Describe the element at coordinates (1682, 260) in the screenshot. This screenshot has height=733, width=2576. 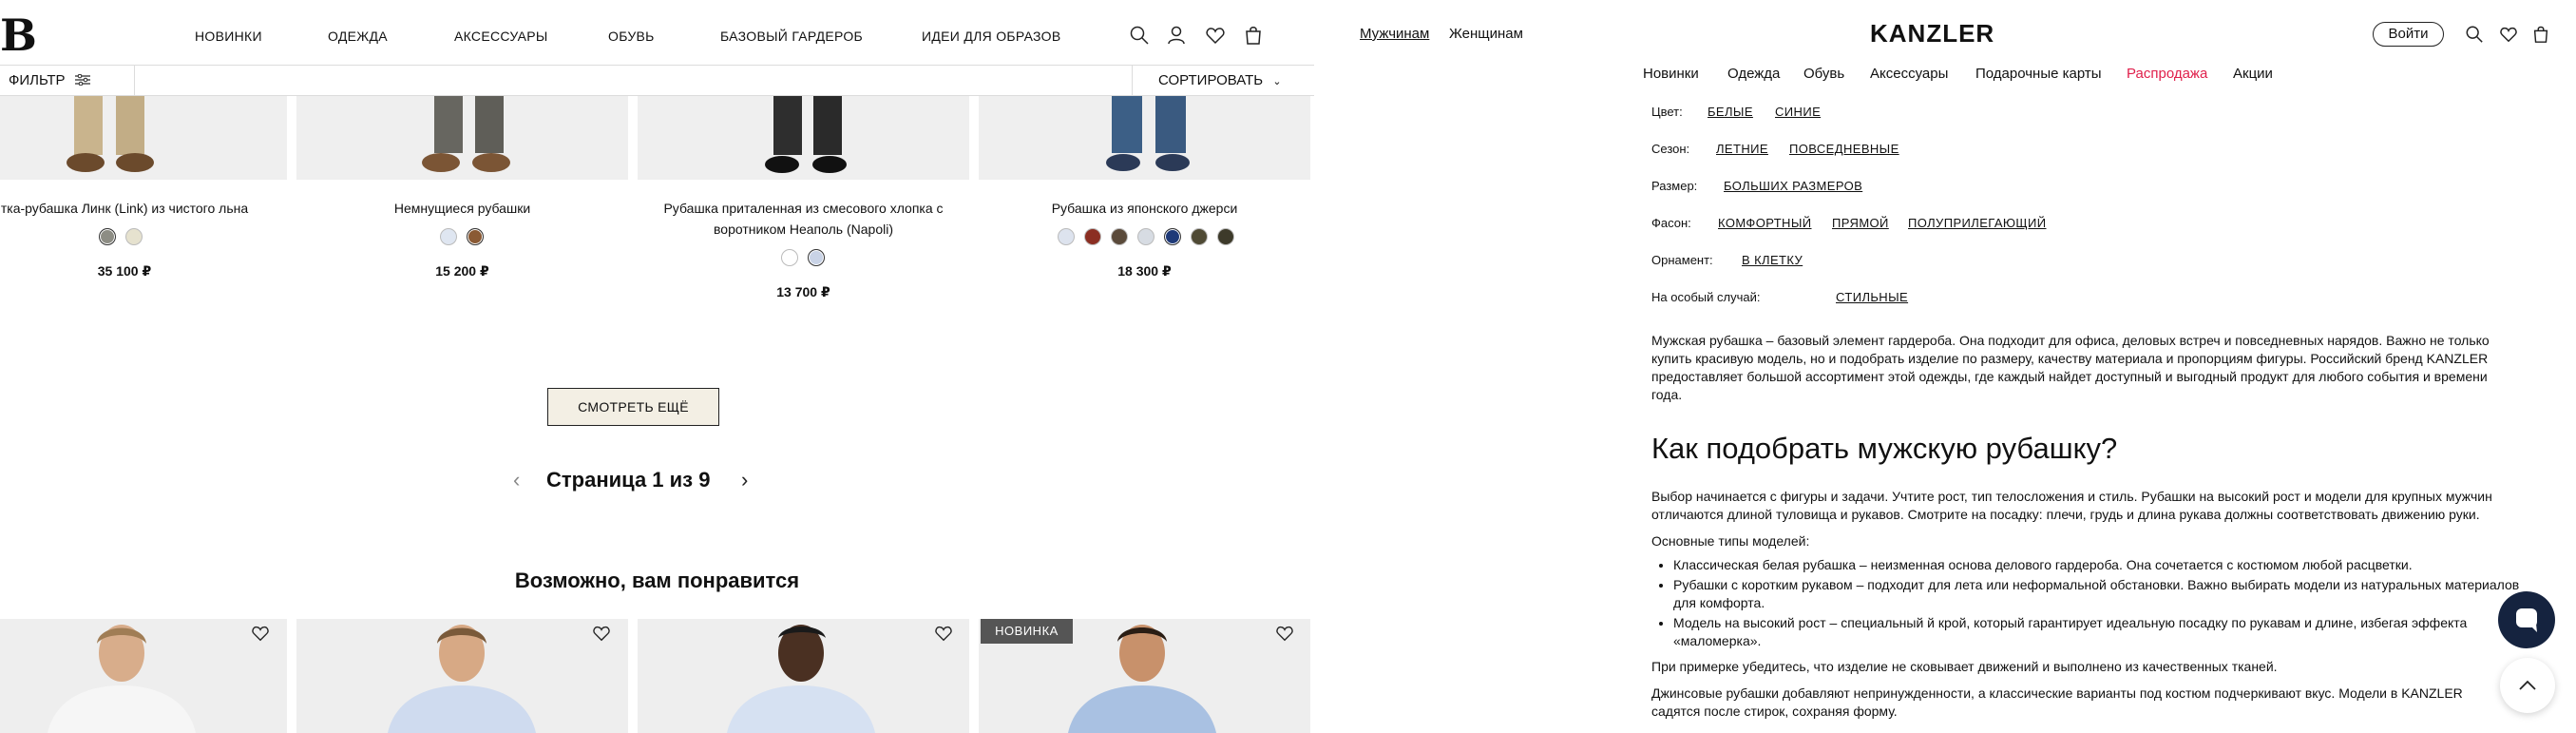
I see `tag-label-pattern: Орнамент:` at that location.